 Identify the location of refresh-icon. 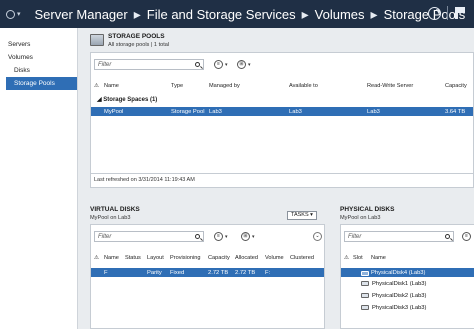
(434, 13).